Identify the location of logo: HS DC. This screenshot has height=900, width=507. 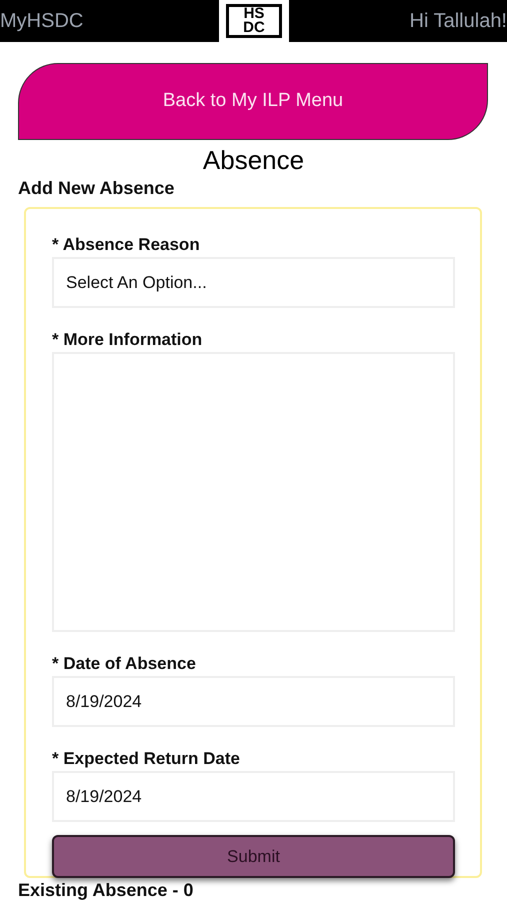
(254, 21).